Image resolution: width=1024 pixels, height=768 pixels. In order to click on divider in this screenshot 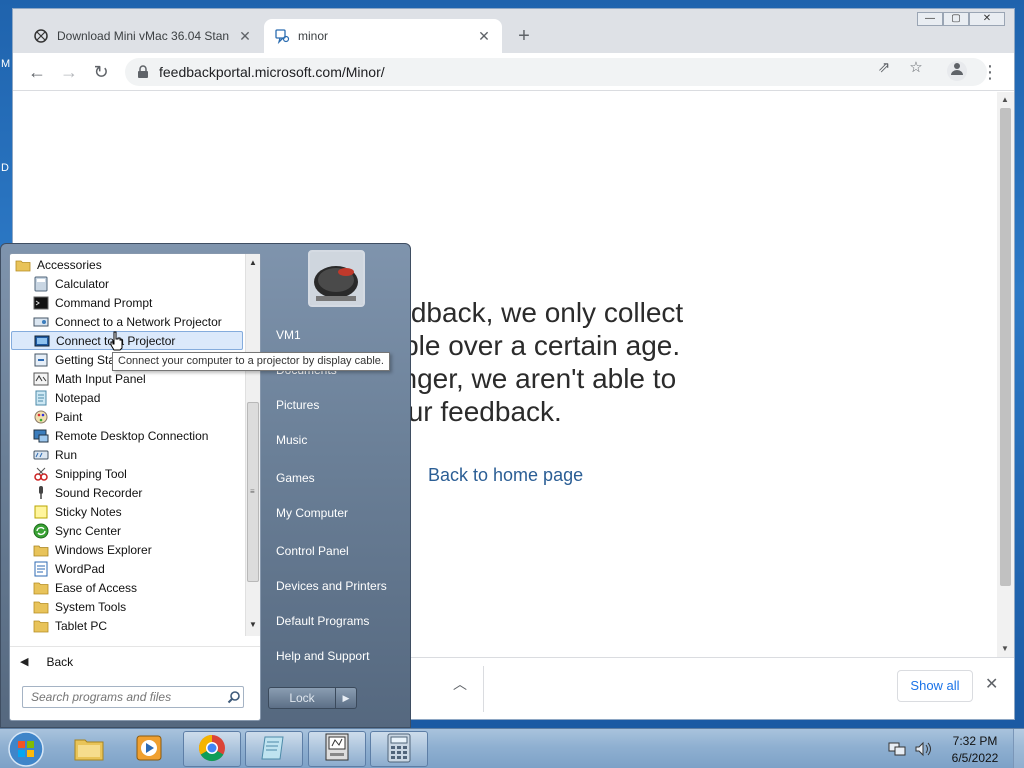, I will do `click(483, 689)`.